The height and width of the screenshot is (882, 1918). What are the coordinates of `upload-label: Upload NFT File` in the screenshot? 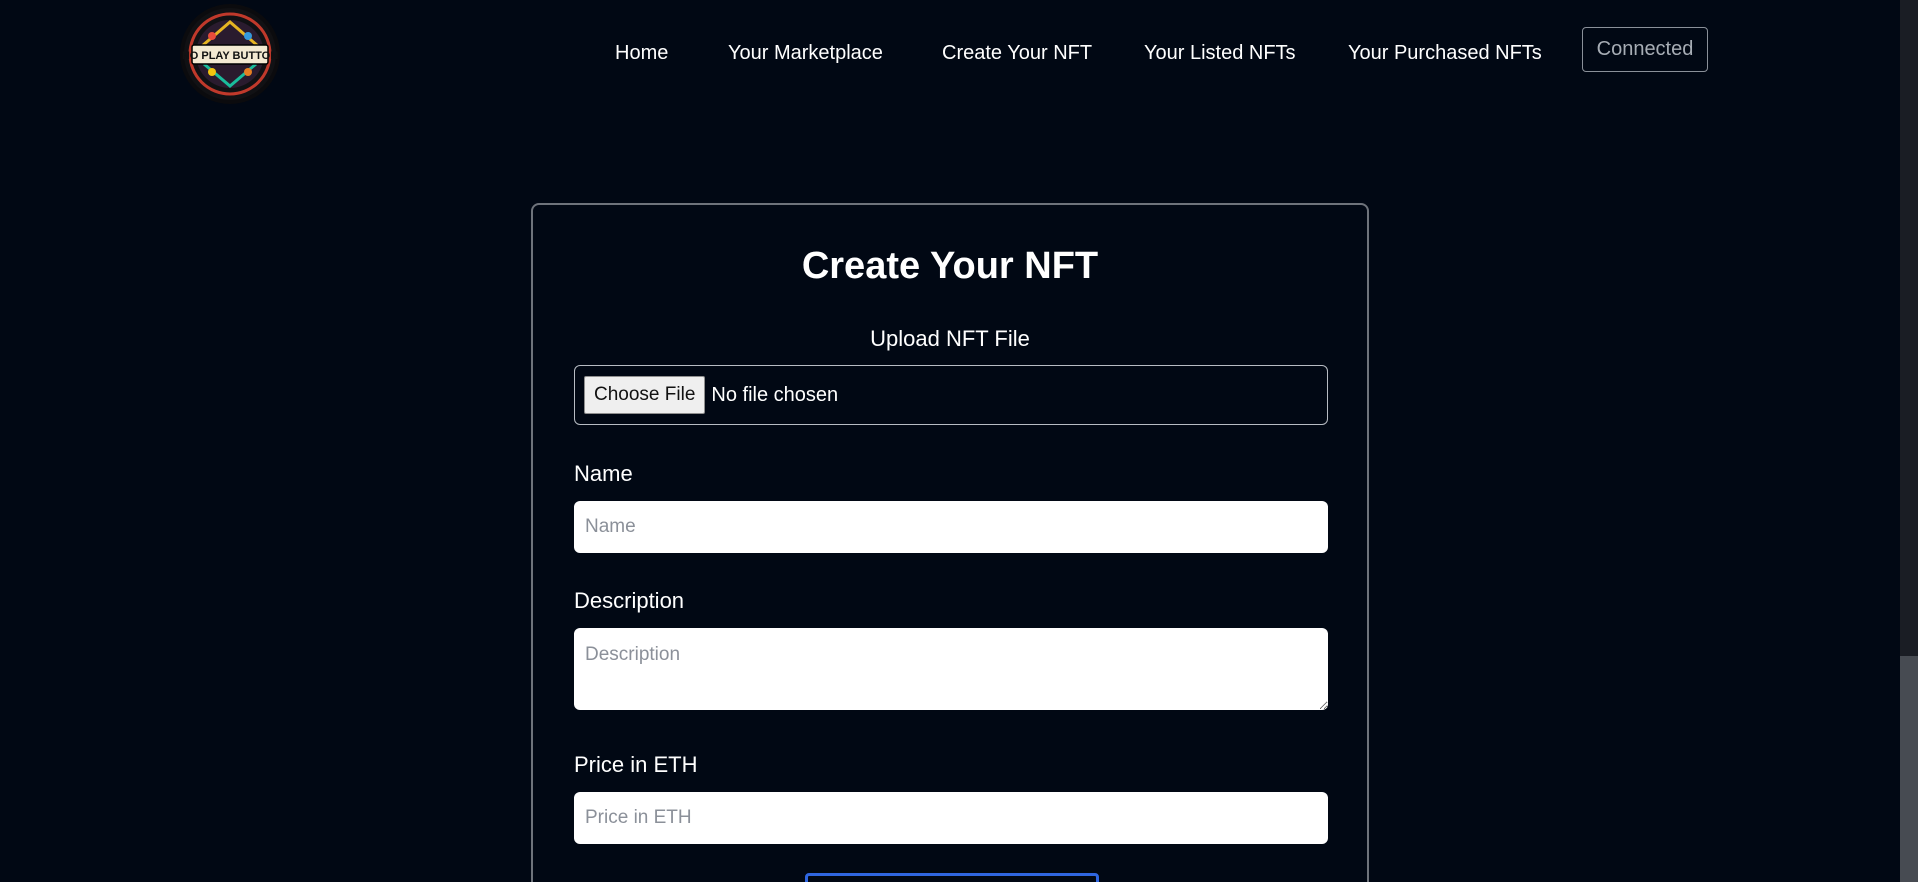 It's located at (950, 338).